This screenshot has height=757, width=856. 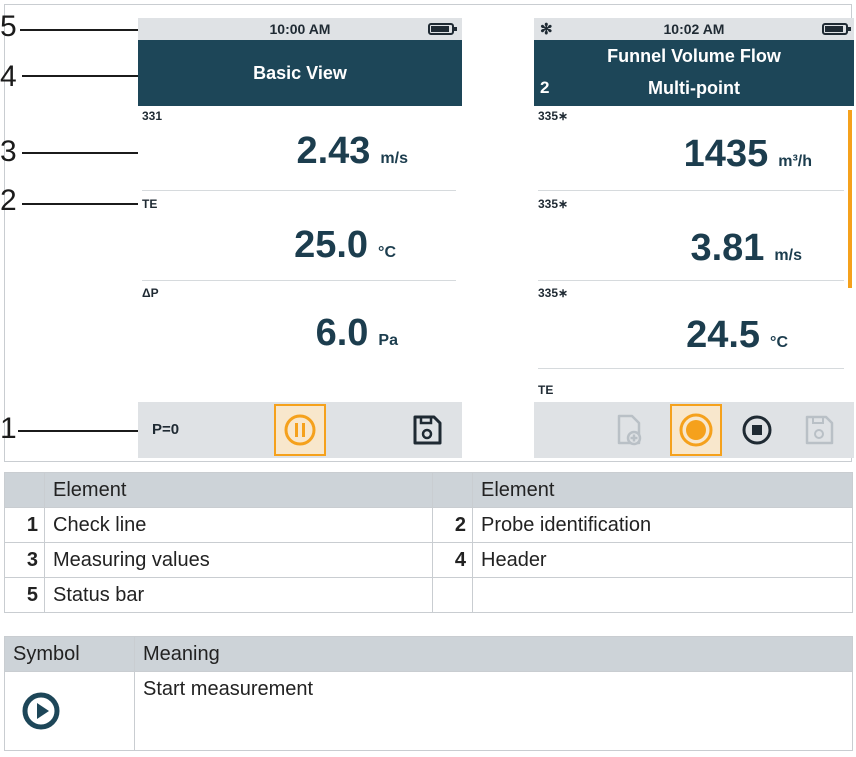 I want to click on scrollbar, so click(x=850, y=199).